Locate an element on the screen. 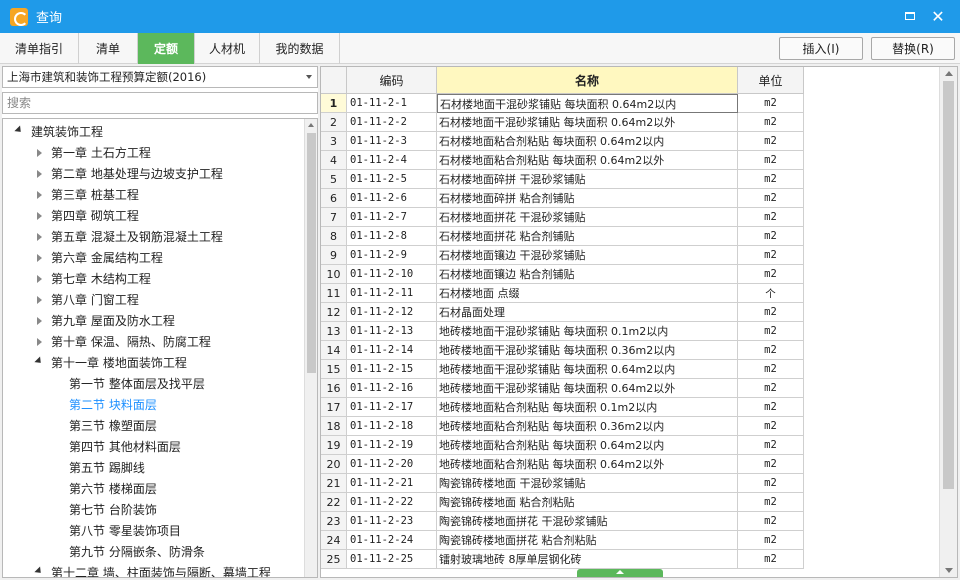 The image size is (960, 580). row-index: 21 is located at coordinates (334, 483).